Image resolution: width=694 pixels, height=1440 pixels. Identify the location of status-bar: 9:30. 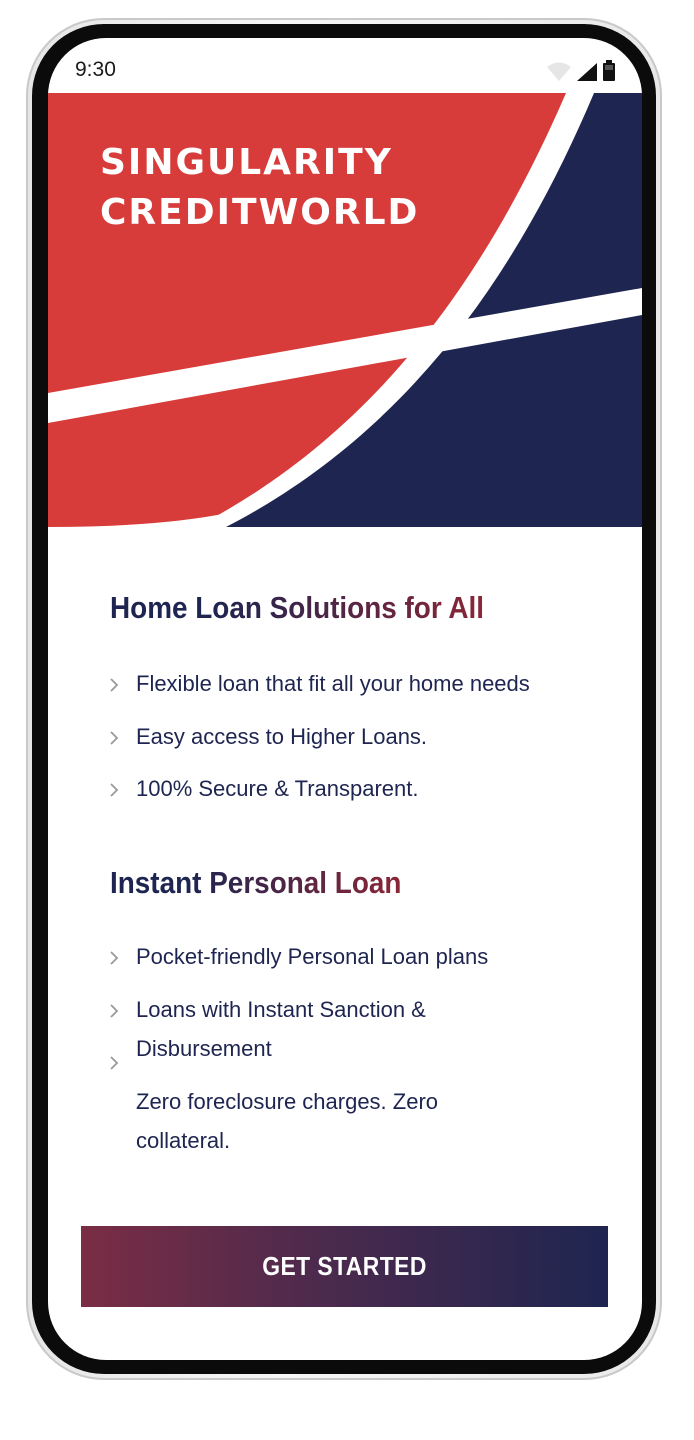
(345, 65).